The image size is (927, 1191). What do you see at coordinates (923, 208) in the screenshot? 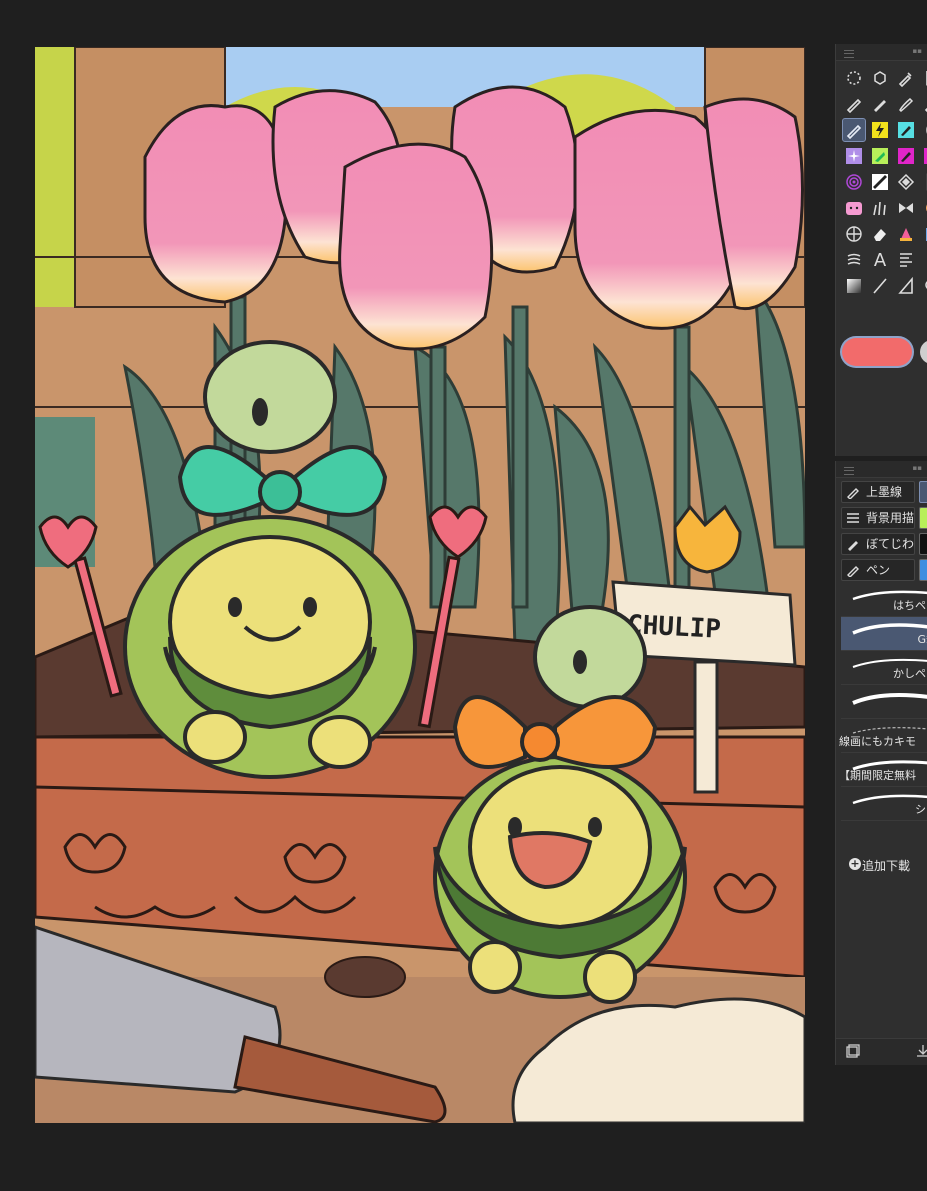
I see `orange-icon` at bounding box center [923, 208].